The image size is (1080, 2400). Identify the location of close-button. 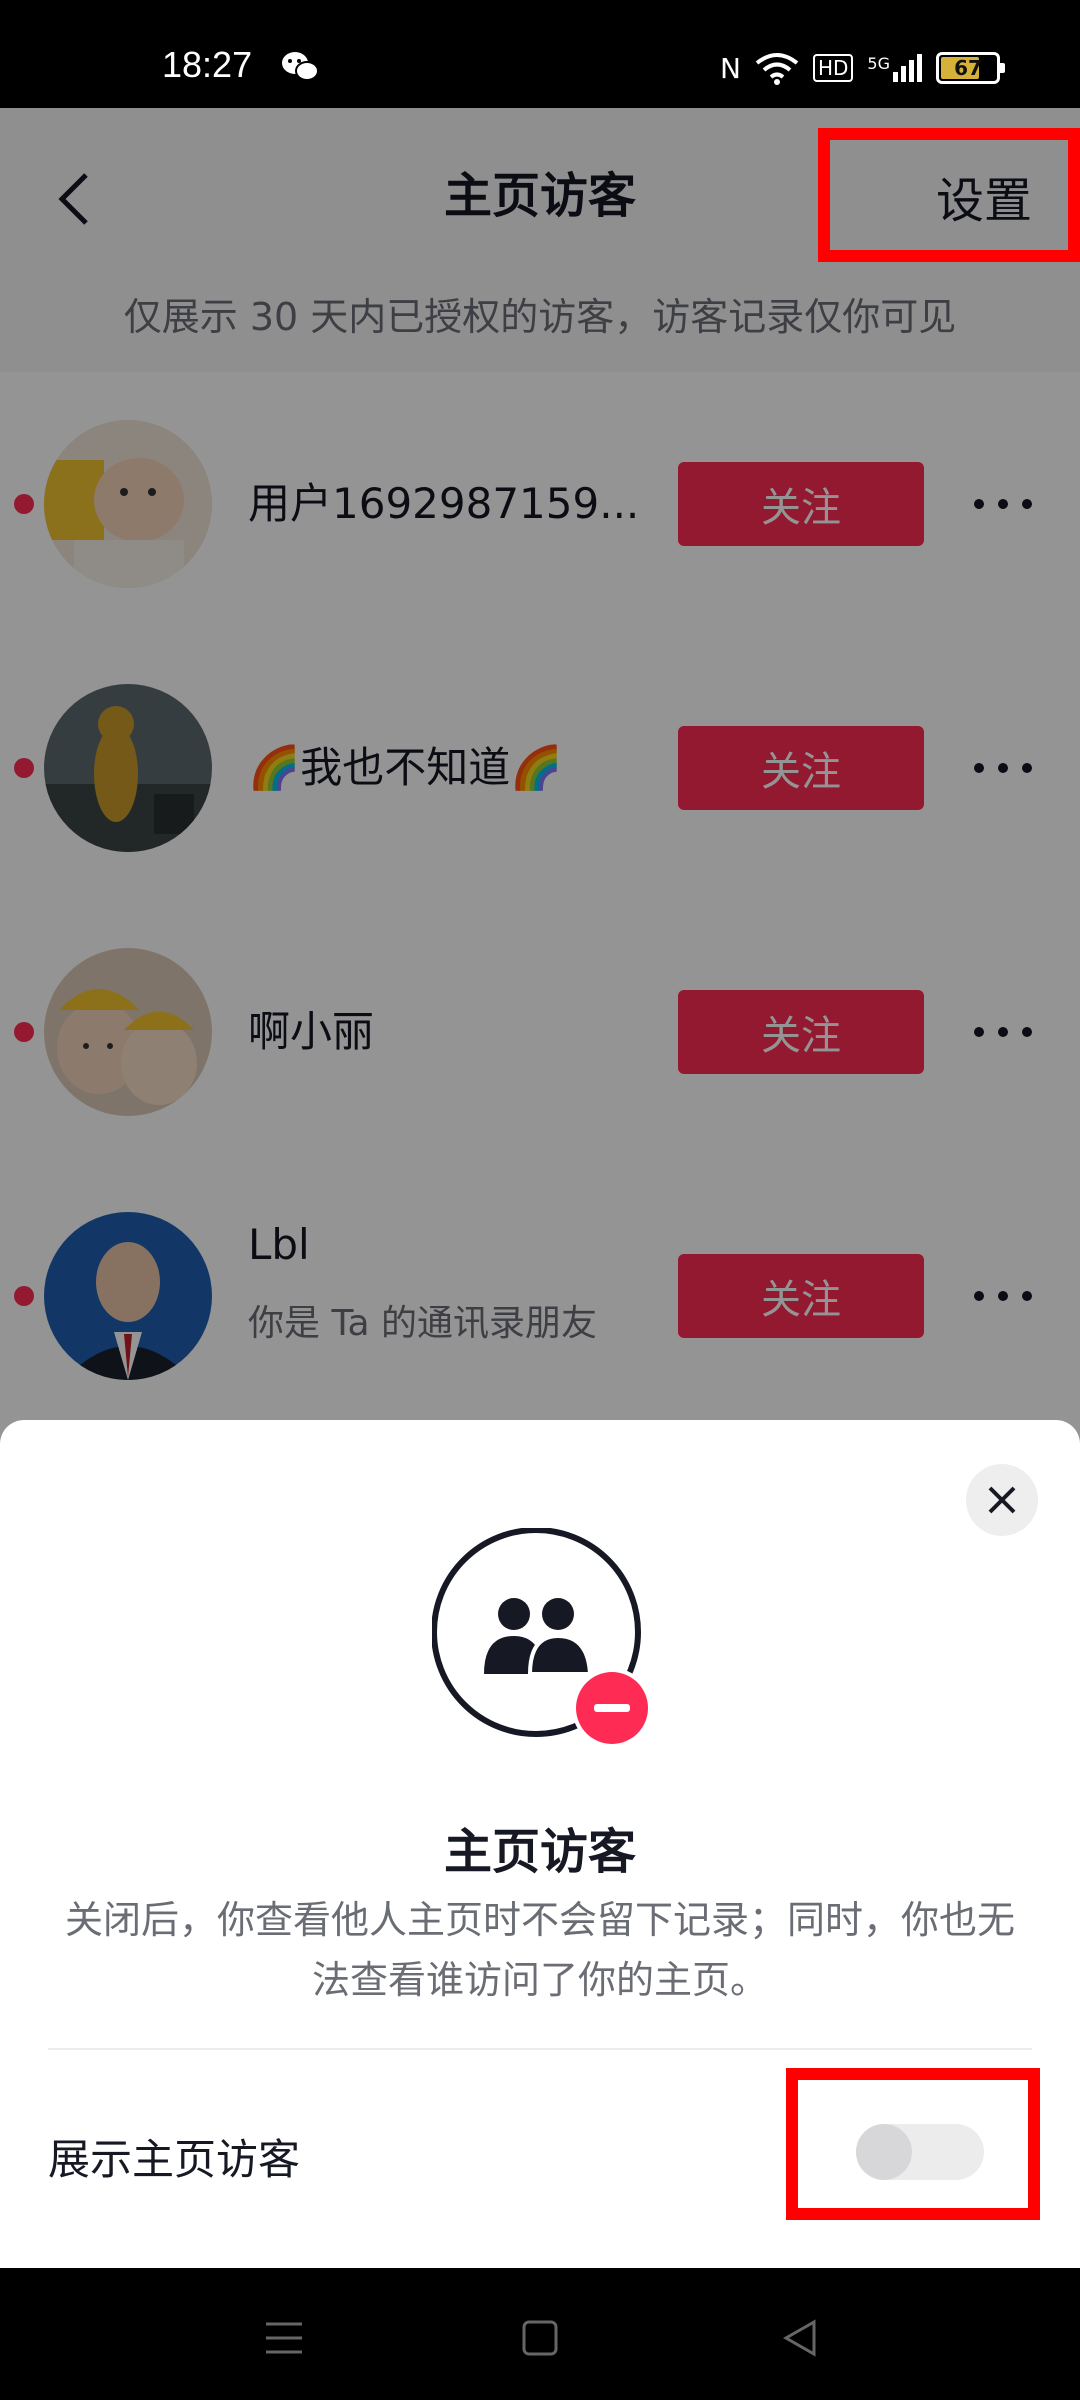
(1002, 1500).